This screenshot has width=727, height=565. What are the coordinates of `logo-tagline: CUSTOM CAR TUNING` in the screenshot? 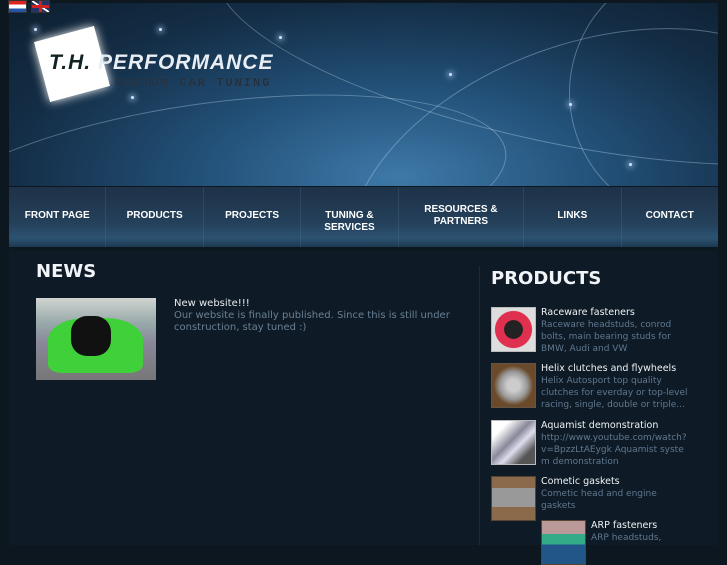 It's located at (193, 83).